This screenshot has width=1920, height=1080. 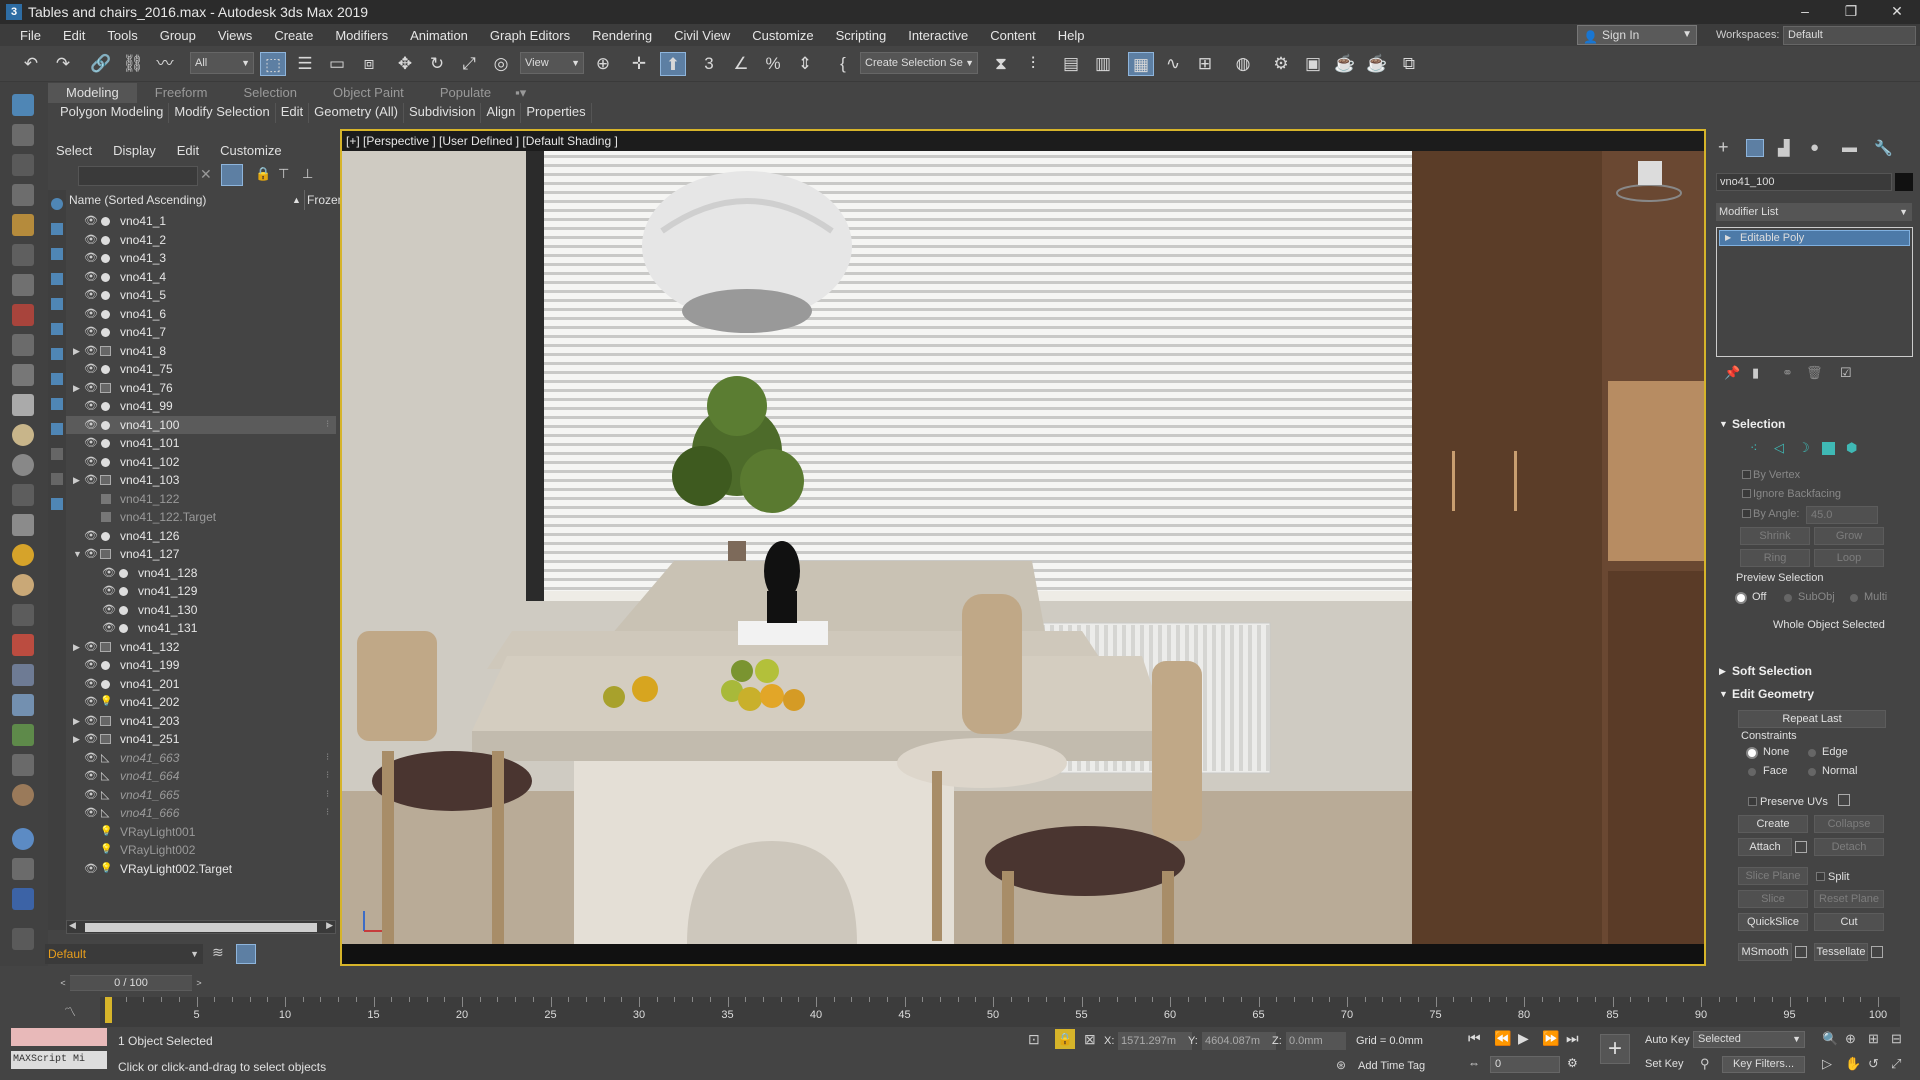 I want to click on preview-subobj-radio, so click(x=1788, y=598).